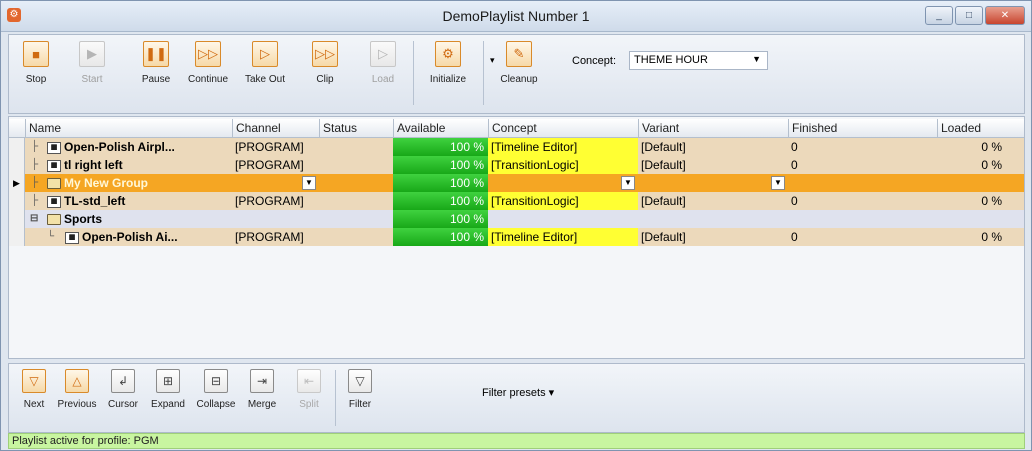  I want to click on split-button: ⇤ Split, so click(309, 389).